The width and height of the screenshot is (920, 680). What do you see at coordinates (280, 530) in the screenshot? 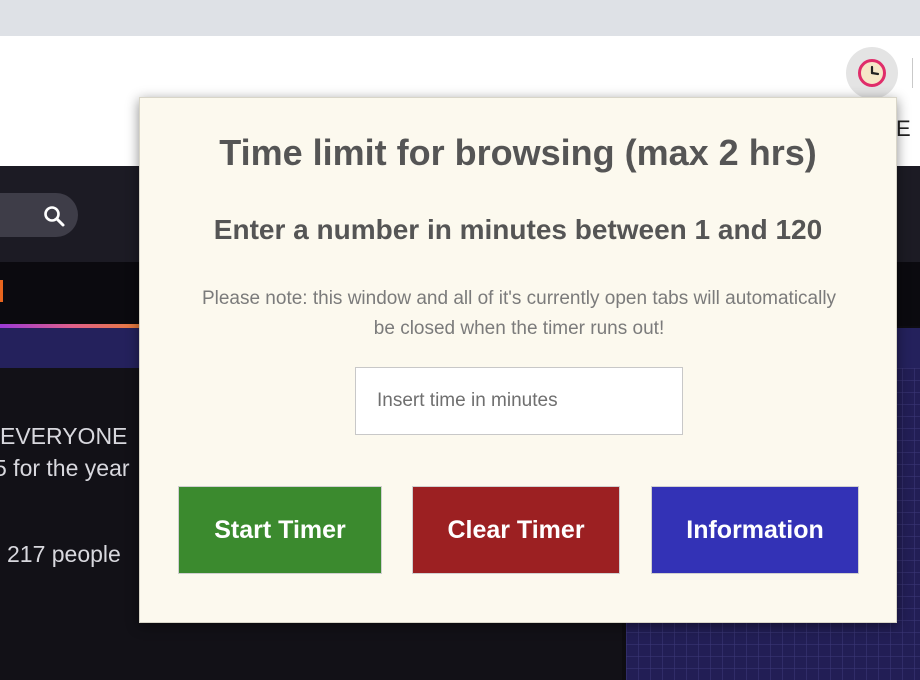
I see `start-timer-button: Start Timer` at bounding box center [280, 530].